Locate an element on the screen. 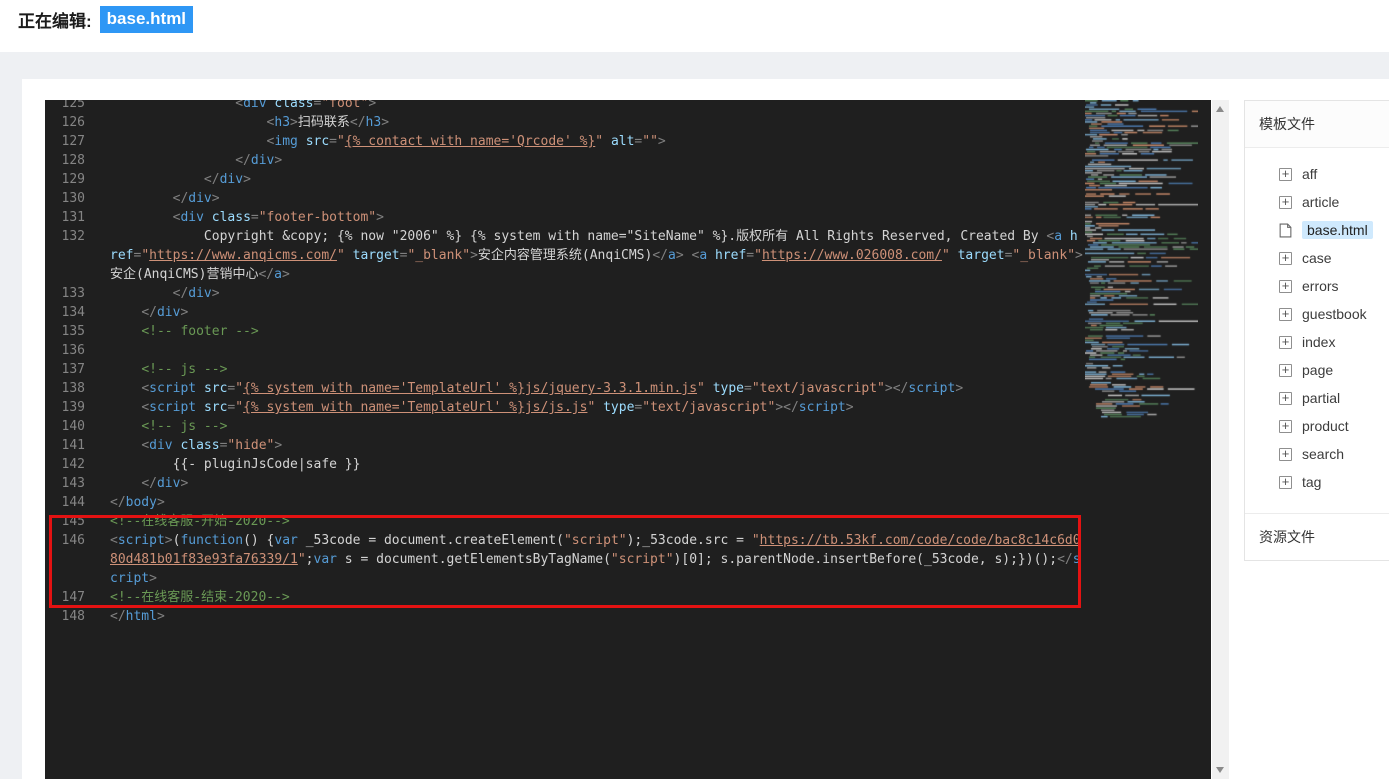 The height and width of the screenshot is (779, 1389). line-number: 127 is located at coordinates (73, 141).